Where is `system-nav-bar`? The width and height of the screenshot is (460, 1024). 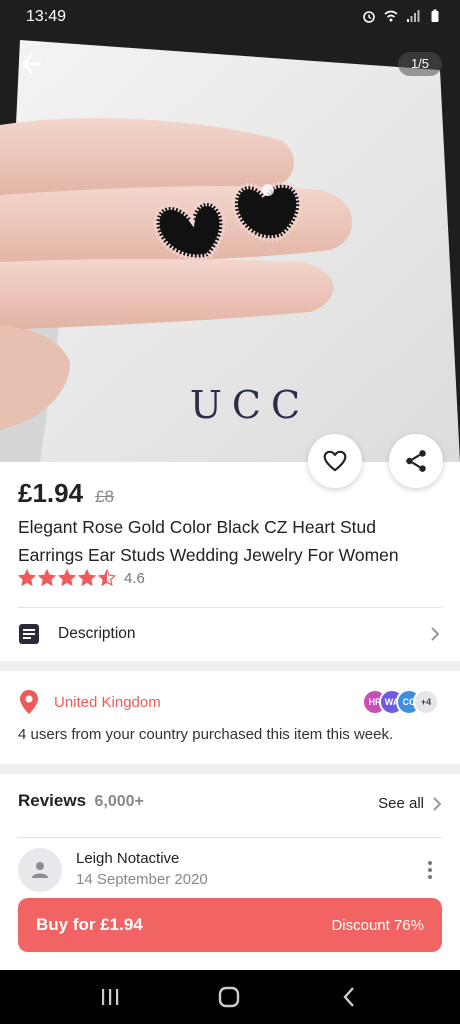
system-nav-bar is located at coordinates (230, 997).